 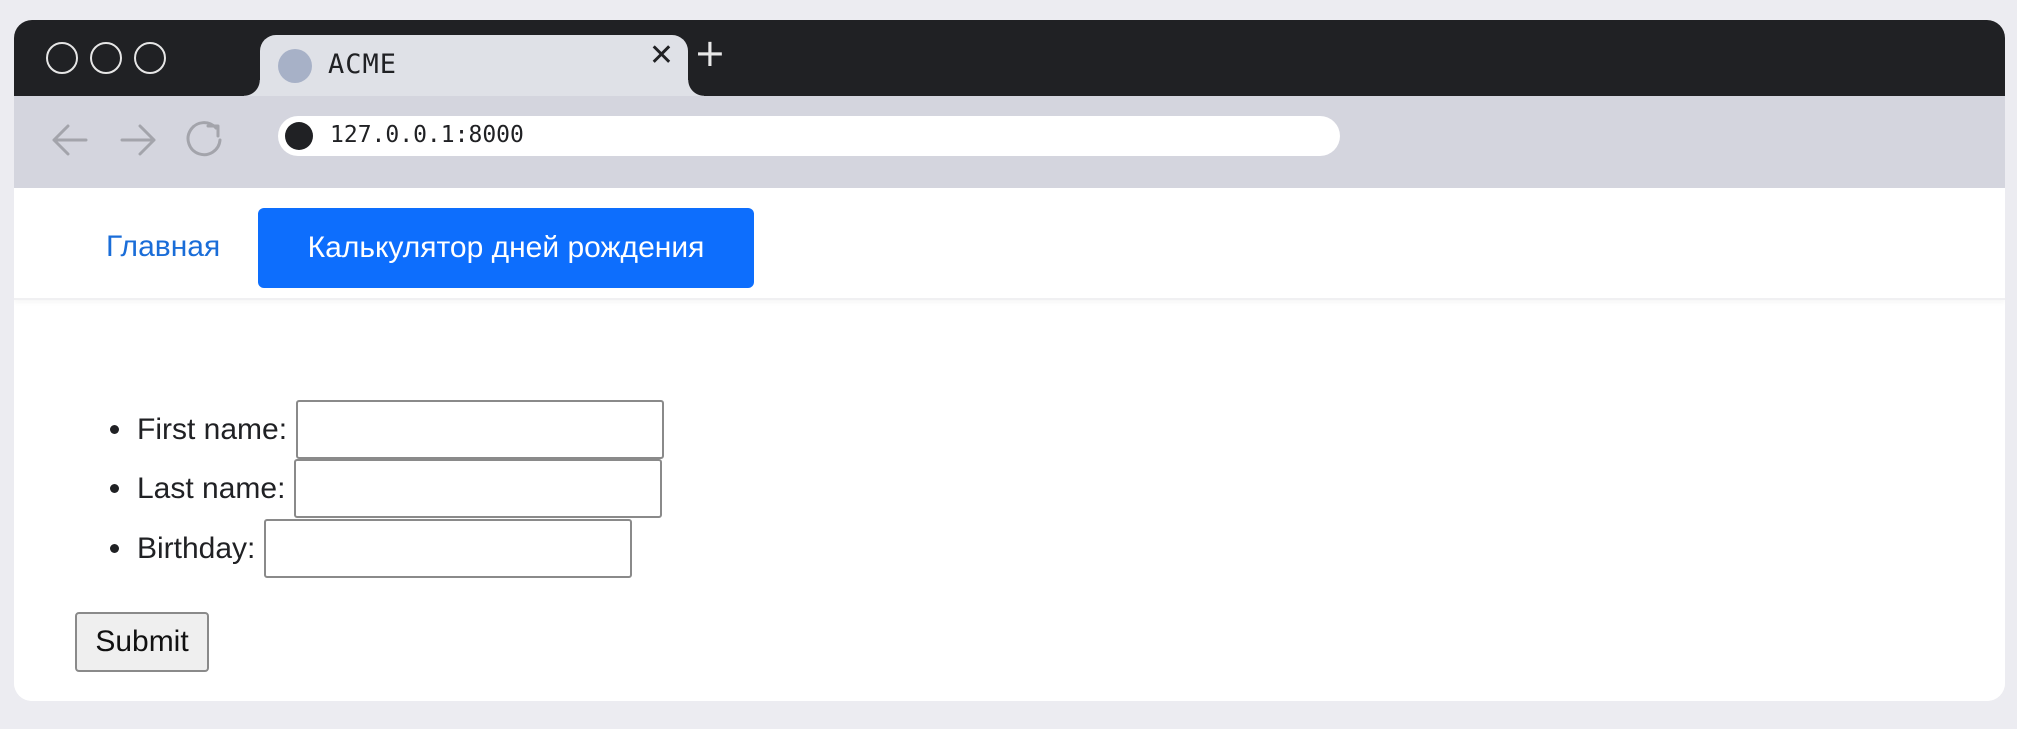 I want to click on last-name-label: Last name:, so click(x=211, y=488).